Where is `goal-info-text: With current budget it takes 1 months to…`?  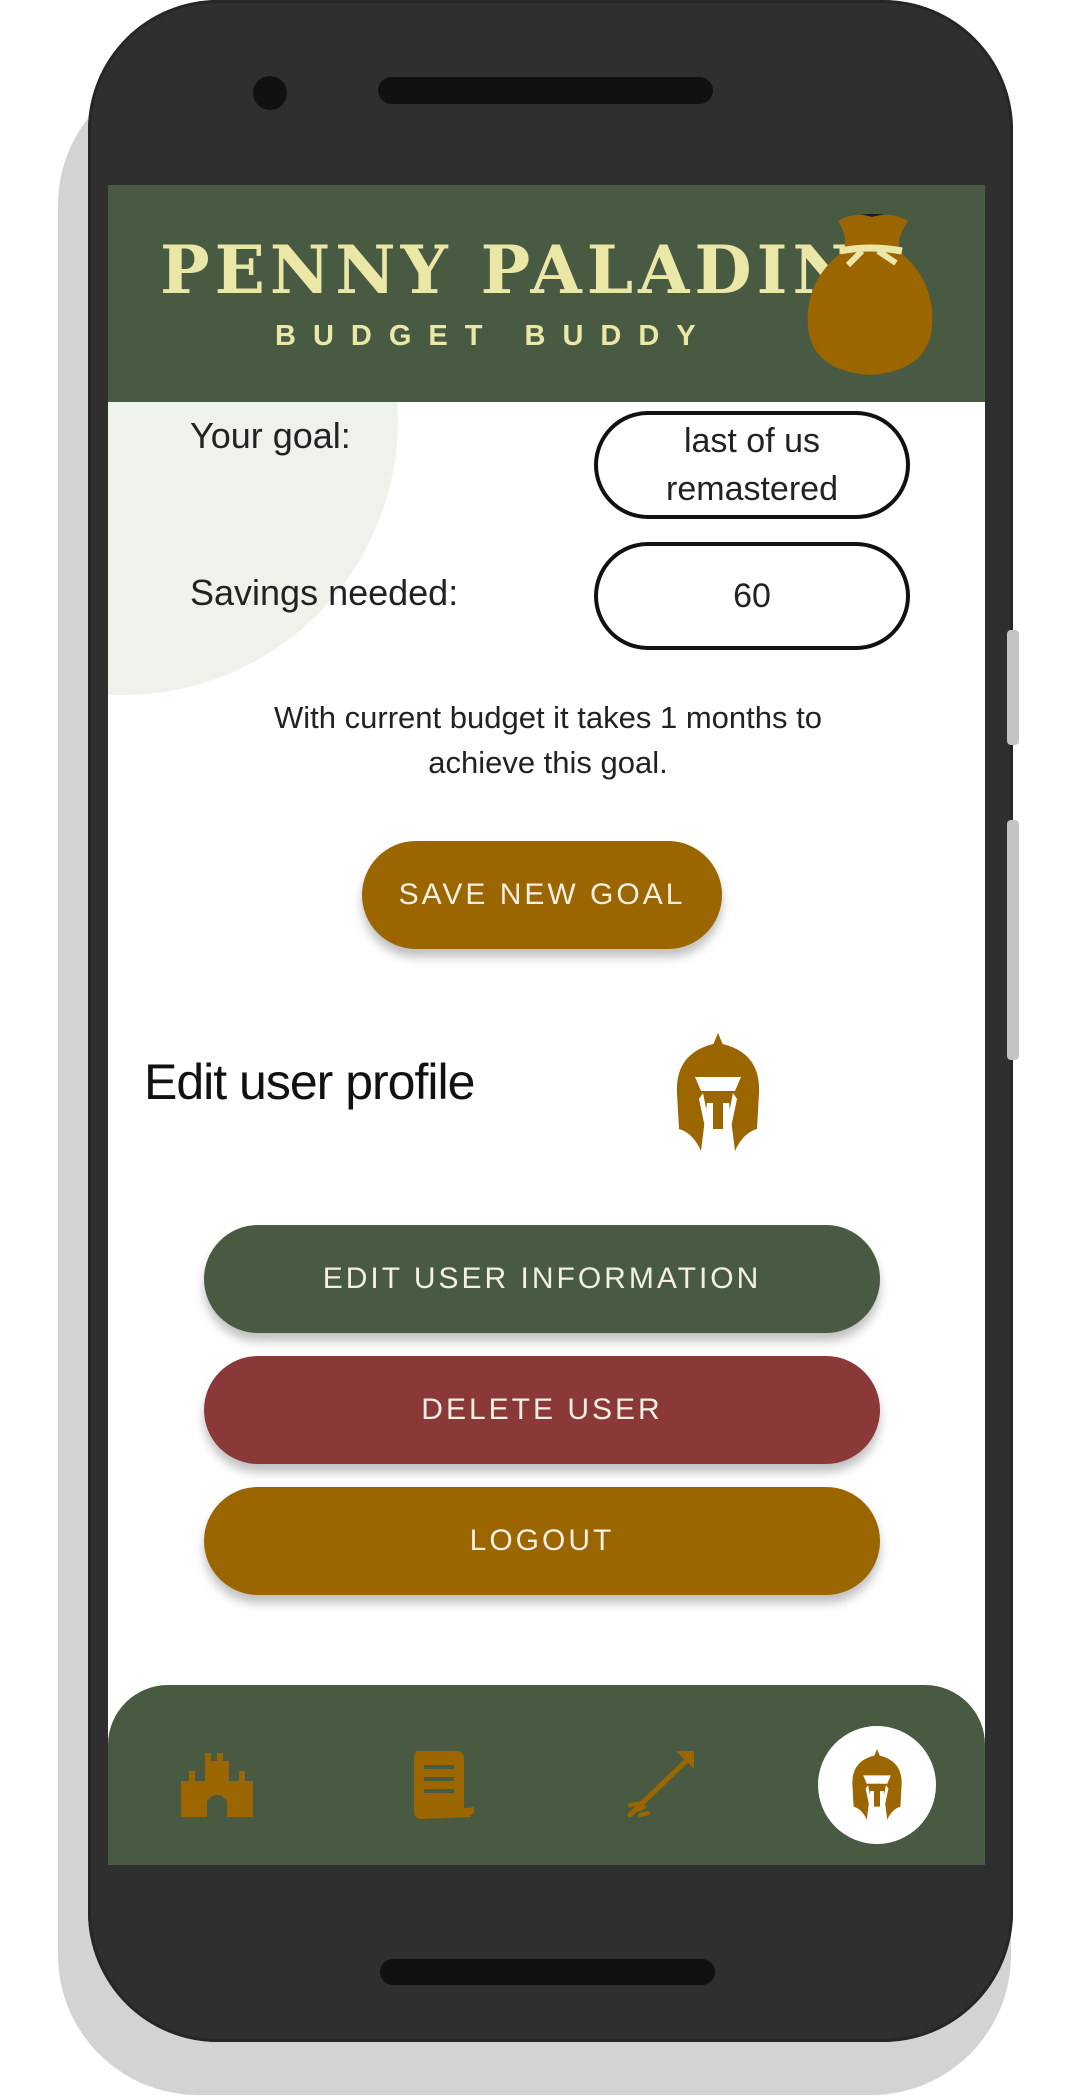 goal-info-text: With current budget it takes 1 months to… is located at coordinates (548, 740).